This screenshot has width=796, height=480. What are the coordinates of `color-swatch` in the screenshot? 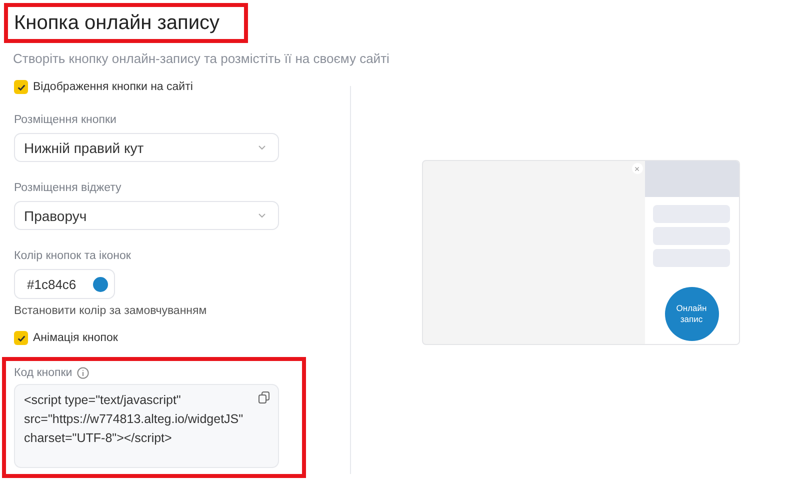 It's located at (100, 284).